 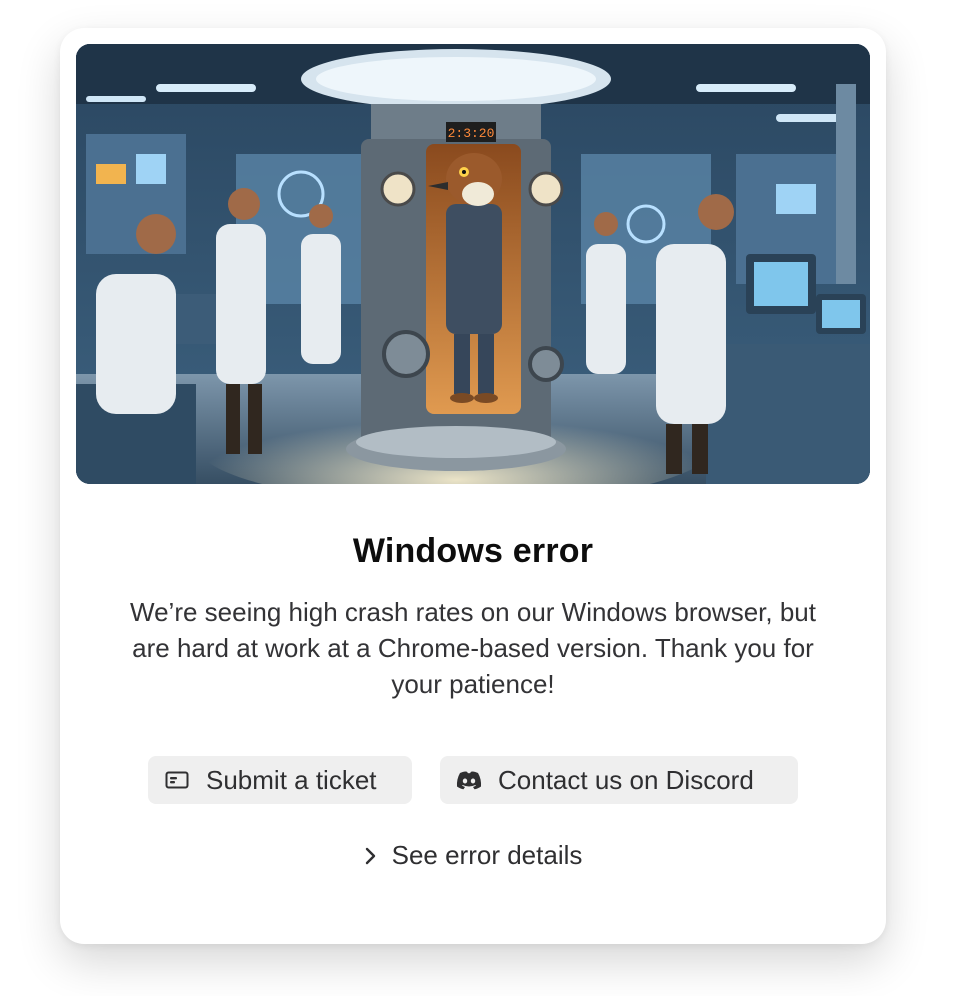 I want to click on error-title: Windows error, so click(x=473, y=551).